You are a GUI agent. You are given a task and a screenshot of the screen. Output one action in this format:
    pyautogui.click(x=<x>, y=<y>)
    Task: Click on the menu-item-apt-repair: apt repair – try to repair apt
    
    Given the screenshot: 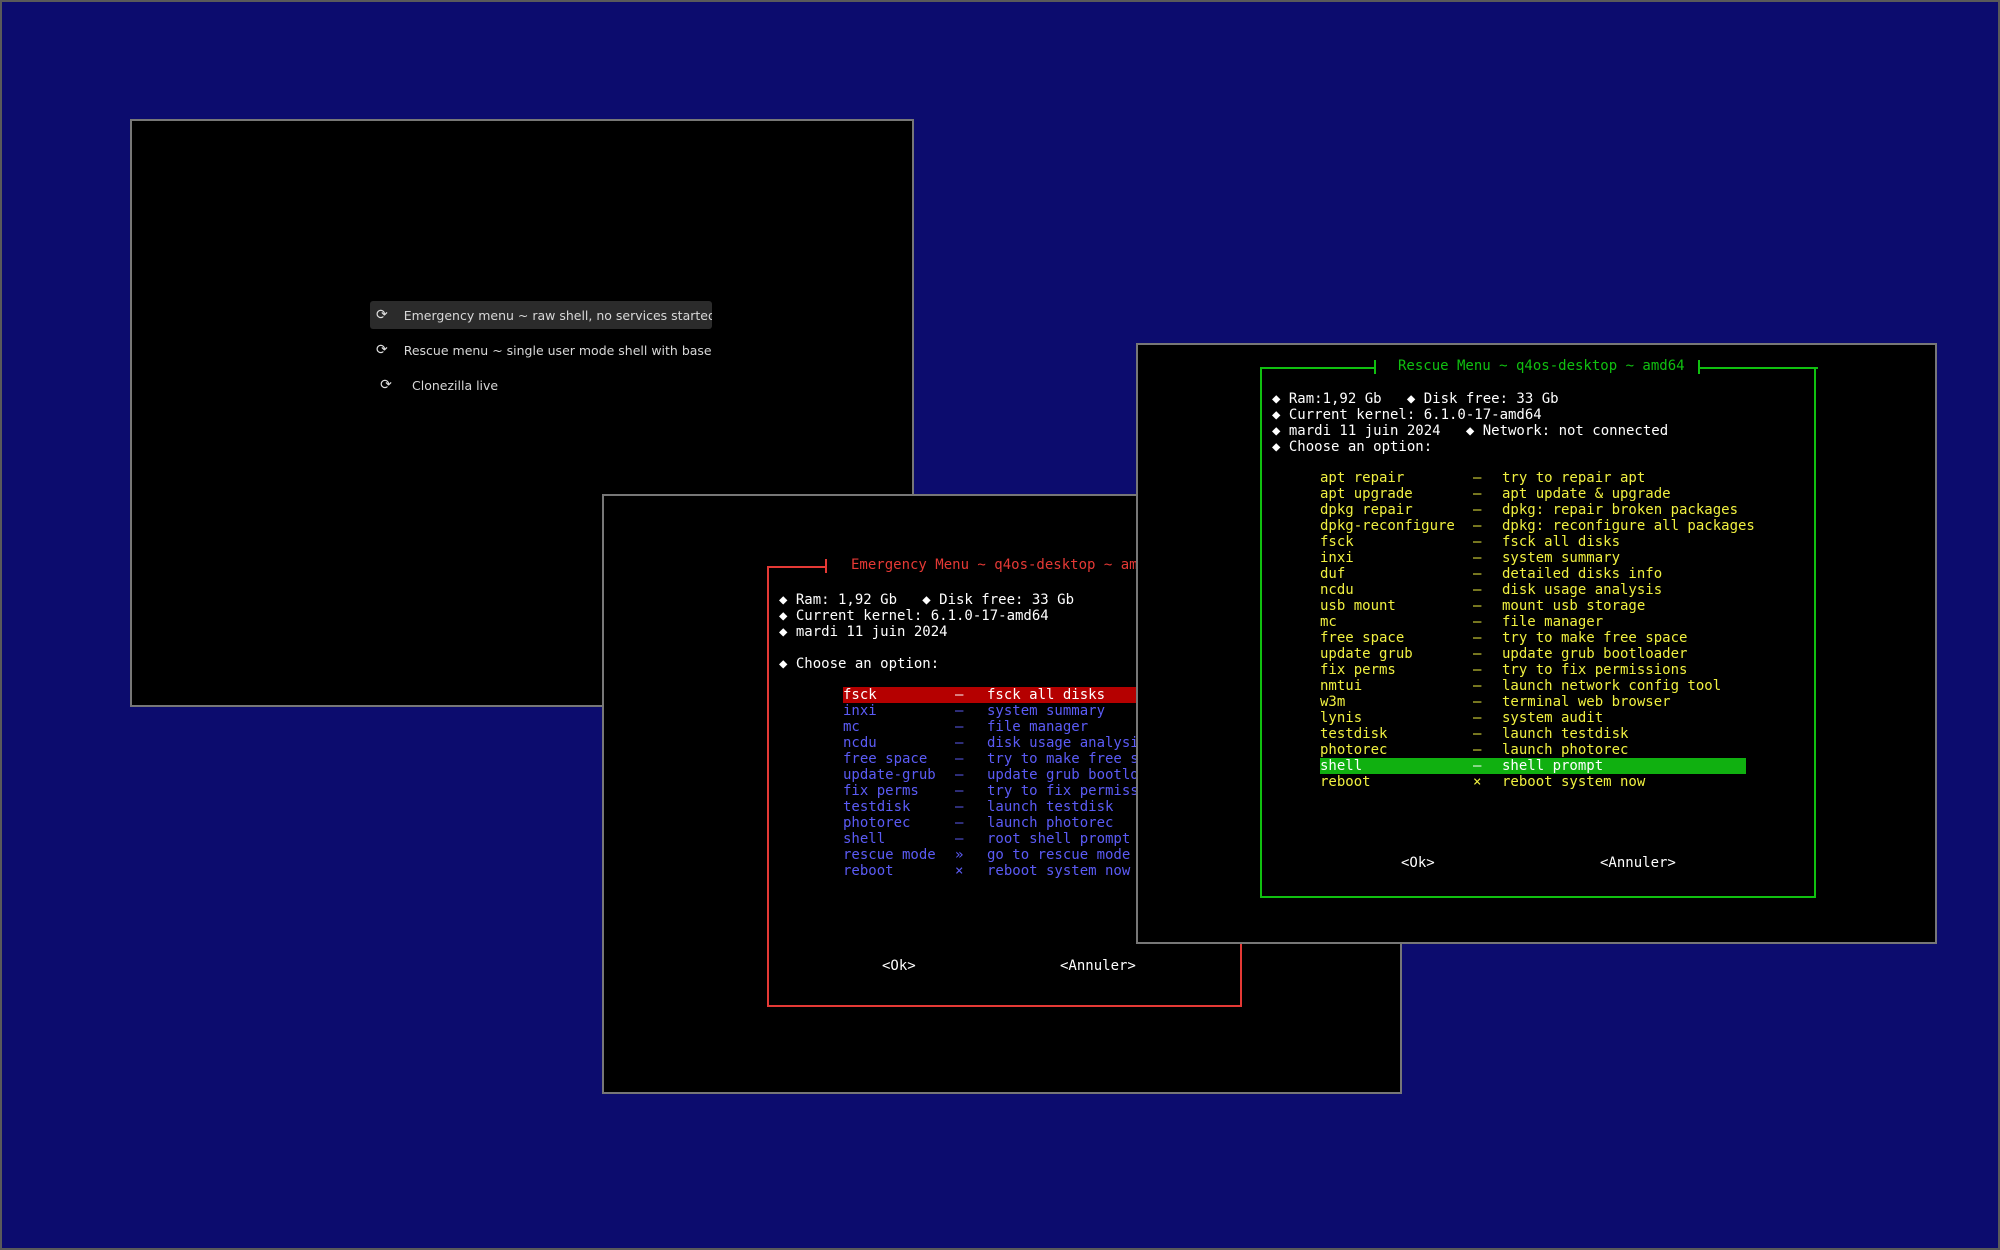 What is the action you would take?
    pyautogui.click(x=1533, y=478)
    